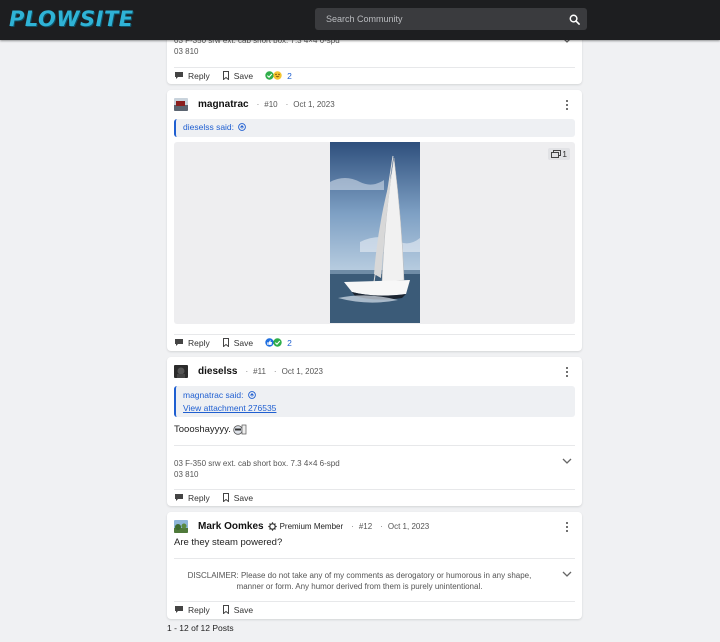 The image size is (720, 642). Describe the element at coordinates (556, 154) in the screenshot. I see `images-icon` at that location.